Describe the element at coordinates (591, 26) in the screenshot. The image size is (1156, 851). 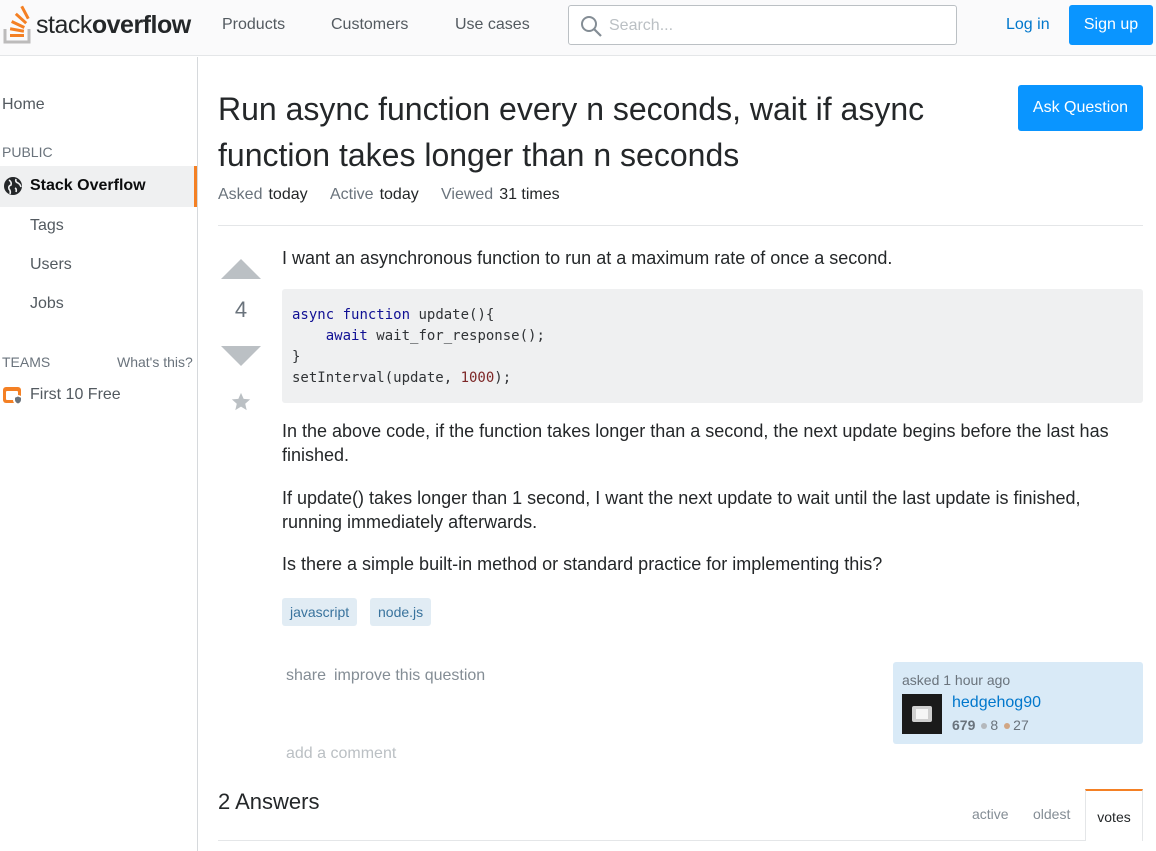
I see `search-icon` at that location.